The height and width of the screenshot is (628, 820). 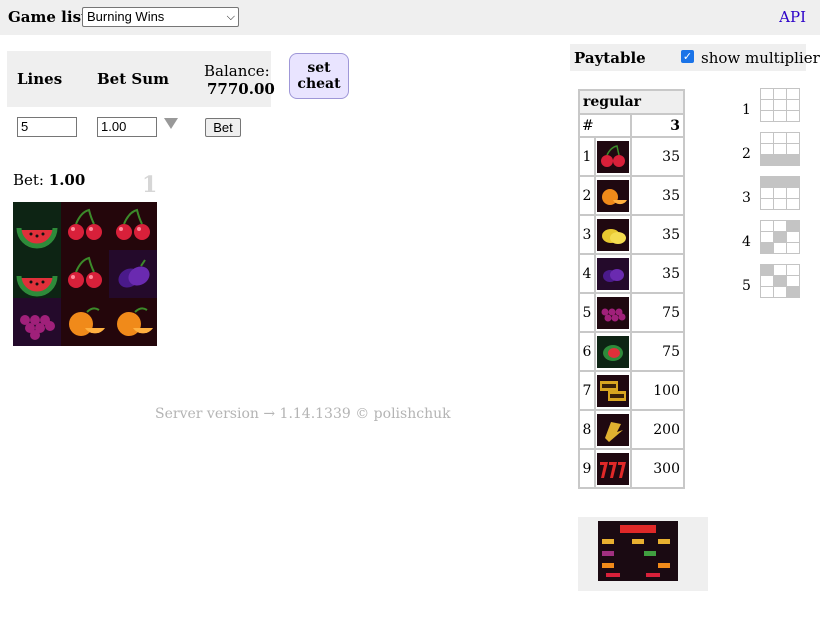 What do you see at coordinates (613, 468) in the screenshot?
I see `seven-icon` at bounding box center [613, 468].